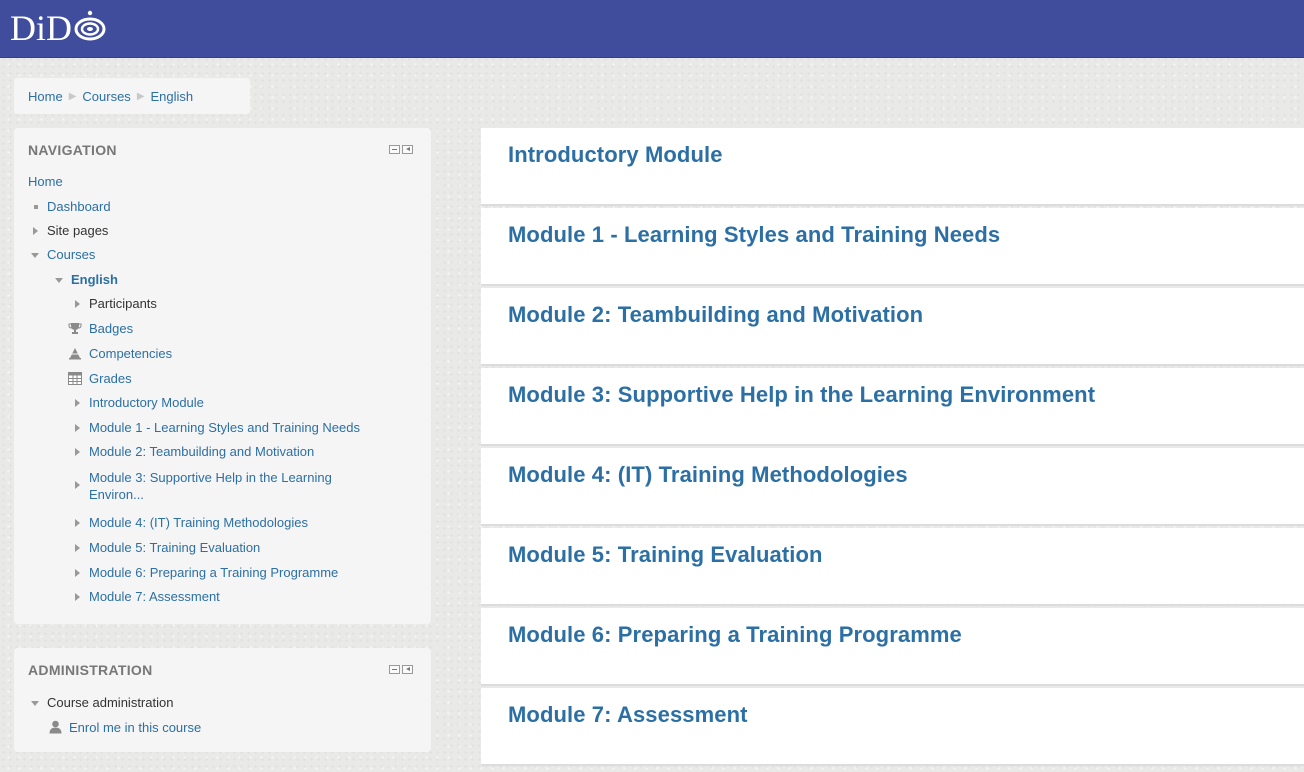  I want to click on nav-site-pages: Site pages, so click(71, 231).